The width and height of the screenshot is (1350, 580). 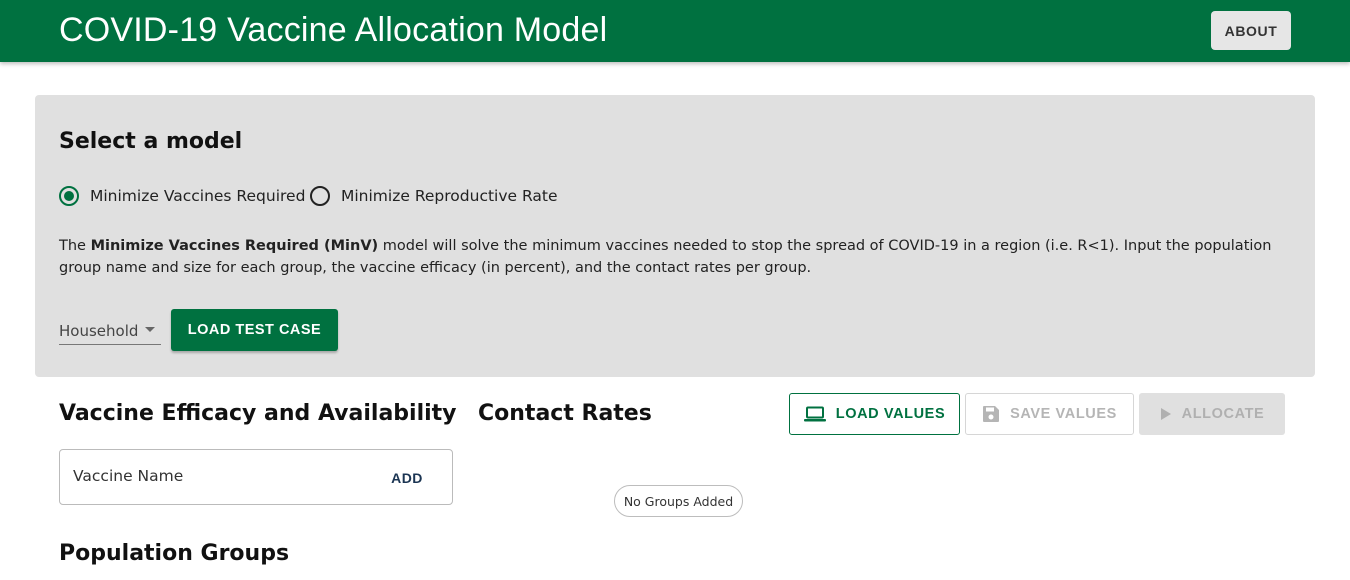 I want to click on chevron-down-icon, so click(x=150, y=329).